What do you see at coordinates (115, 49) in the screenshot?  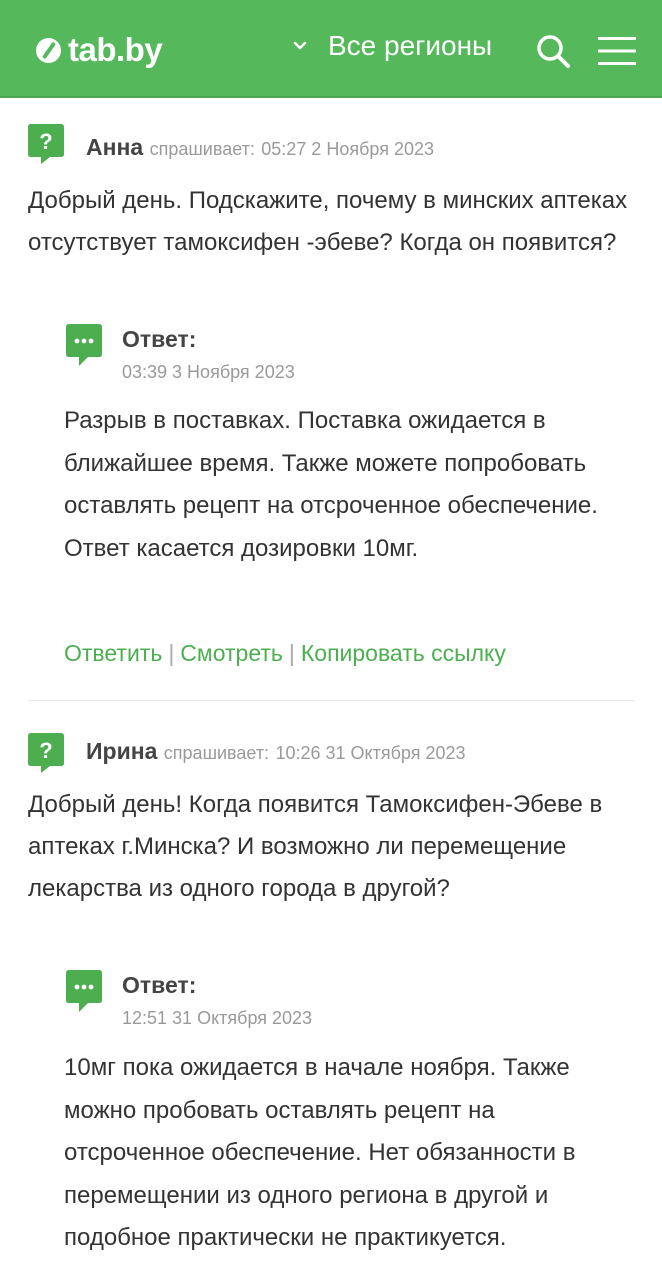 I see `logo-text: tab.by` at bounding box center [115, 49].